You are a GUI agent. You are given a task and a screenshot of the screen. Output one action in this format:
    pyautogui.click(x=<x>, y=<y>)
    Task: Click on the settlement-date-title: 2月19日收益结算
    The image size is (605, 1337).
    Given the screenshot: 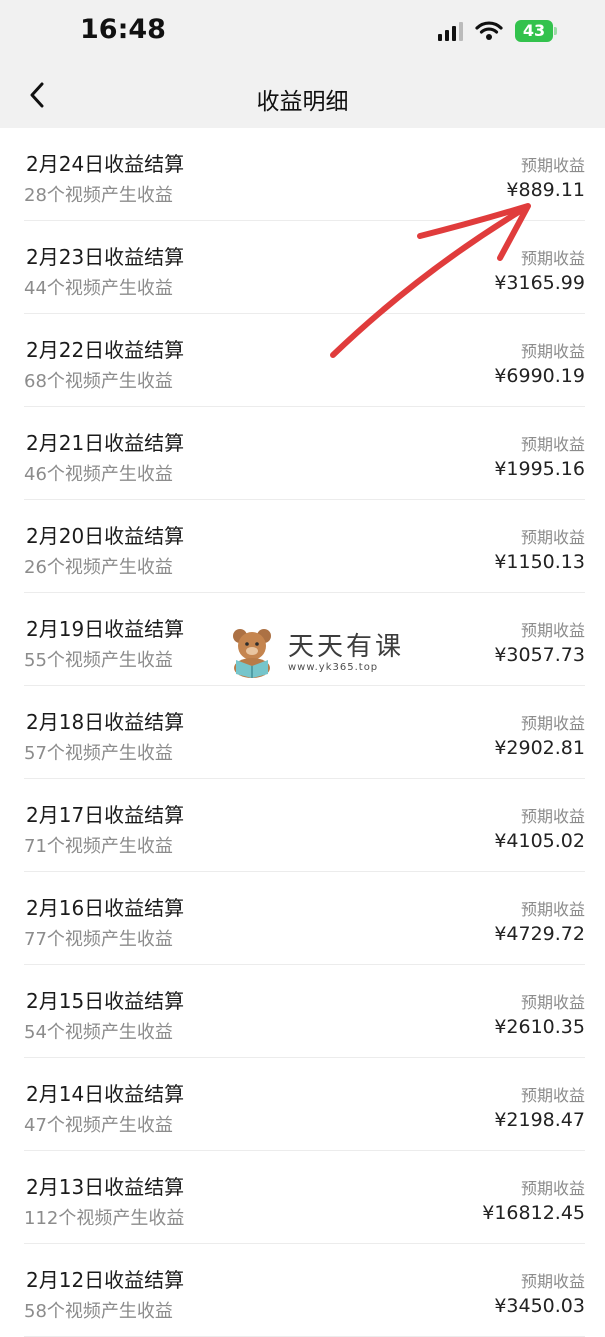 What is the action you would take?
    pyautogui.click(x=105, y=629)
    